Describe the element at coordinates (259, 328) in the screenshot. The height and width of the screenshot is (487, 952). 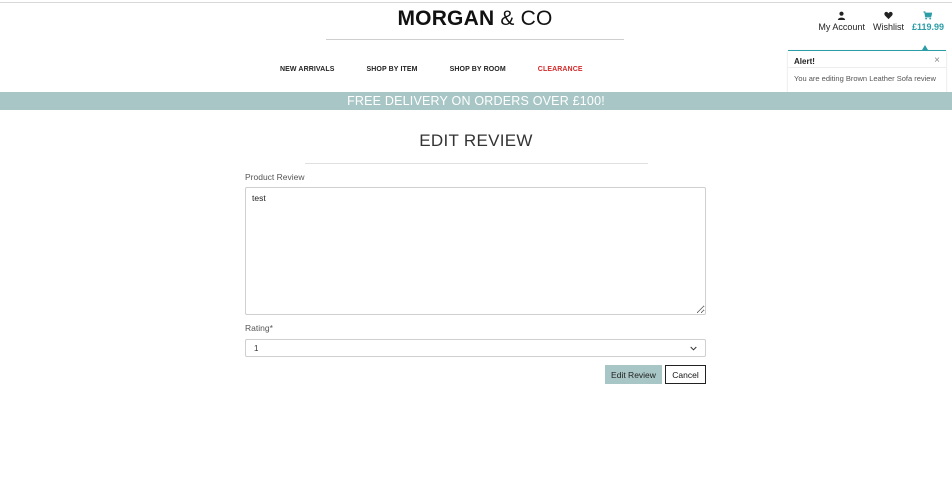
I see `rating-label: Rating*` at that location.